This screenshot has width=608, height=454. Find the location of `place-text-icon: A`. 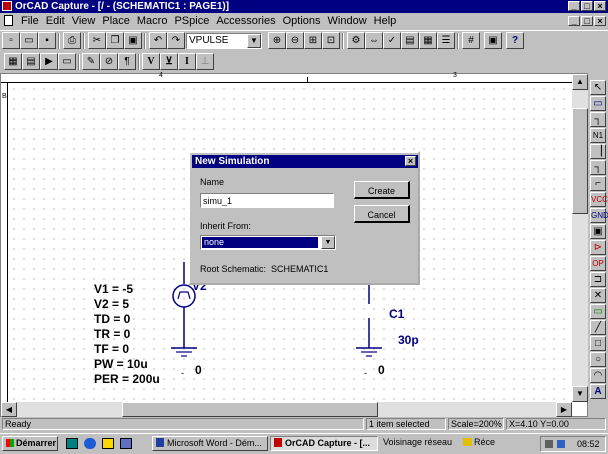

place-text-icon: A is located at coordinates (598, 391).